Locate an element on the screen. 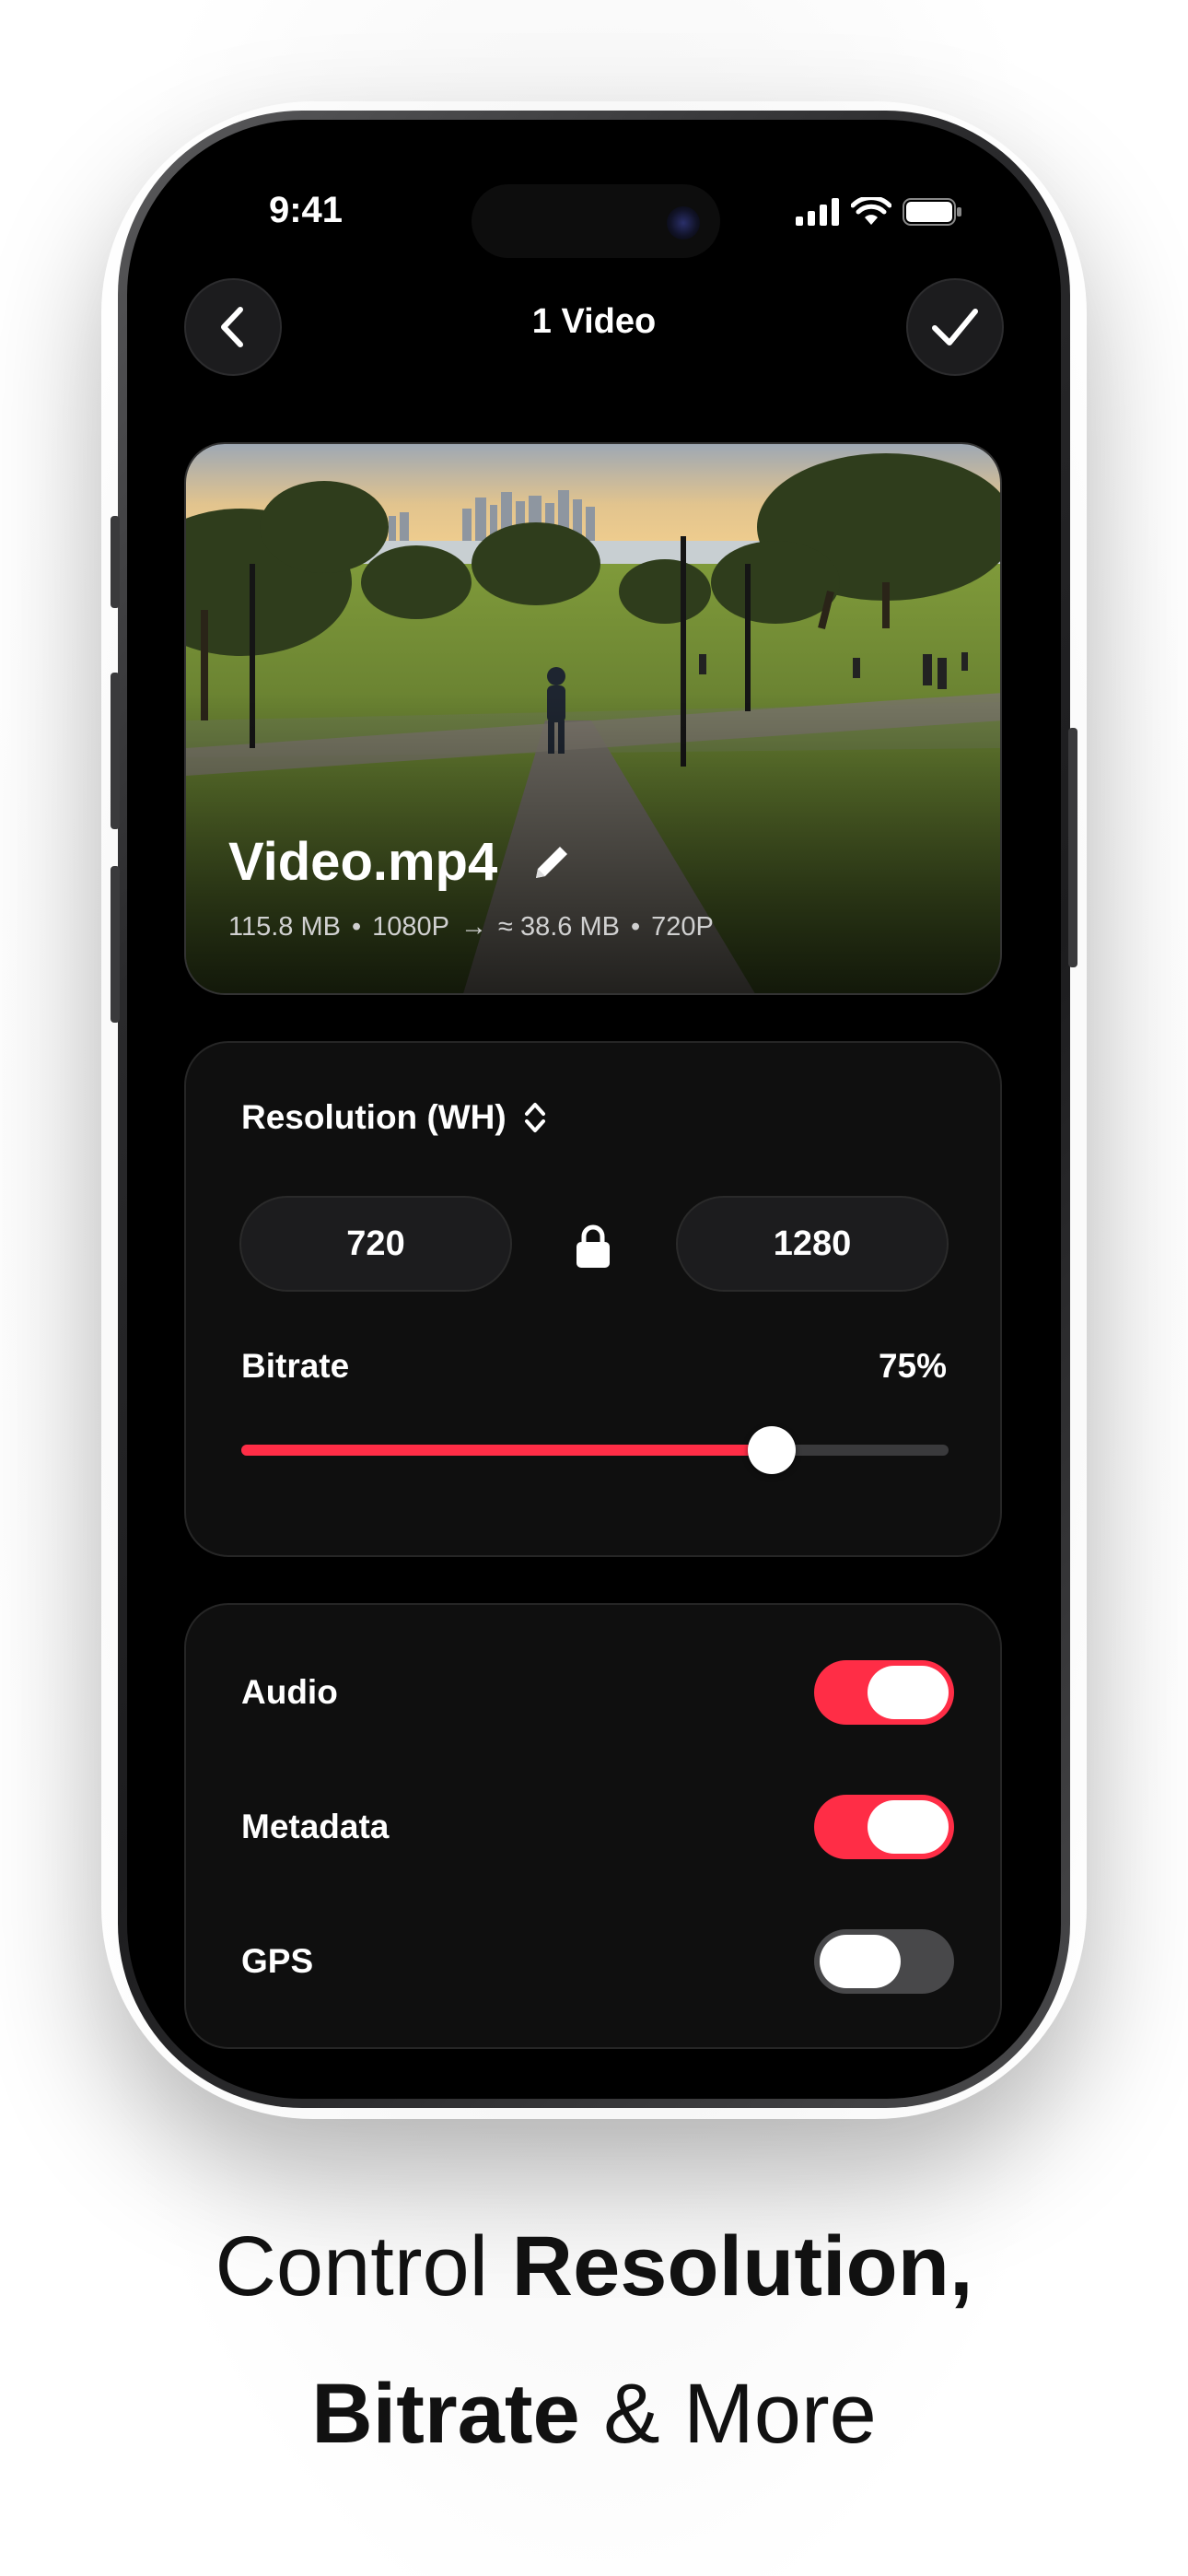  bitrate-label: Bitrate is located at coordinates (295, 1366).